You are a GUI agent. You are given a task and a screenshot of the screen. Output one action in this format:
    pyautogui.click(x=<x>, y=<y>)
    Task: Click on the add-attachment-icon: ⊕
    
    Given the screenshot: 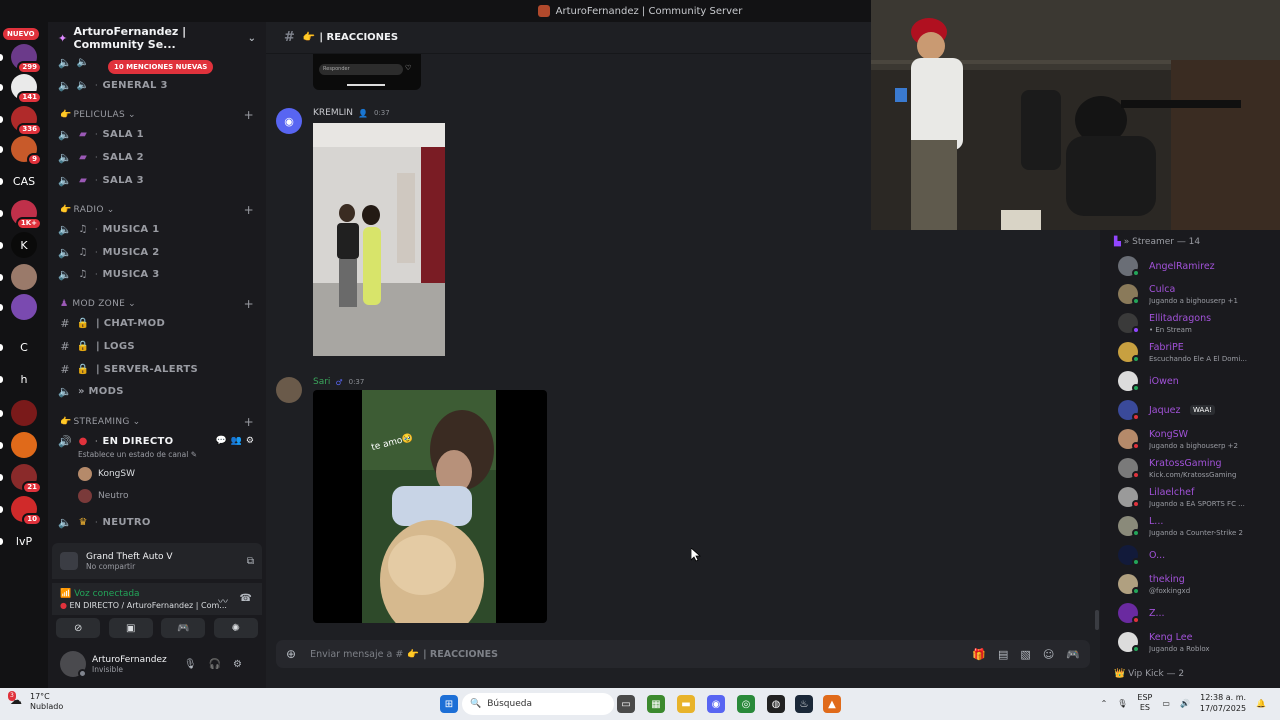 What is the action you would take?
    pyautogui.click(x=291, y=654)
    